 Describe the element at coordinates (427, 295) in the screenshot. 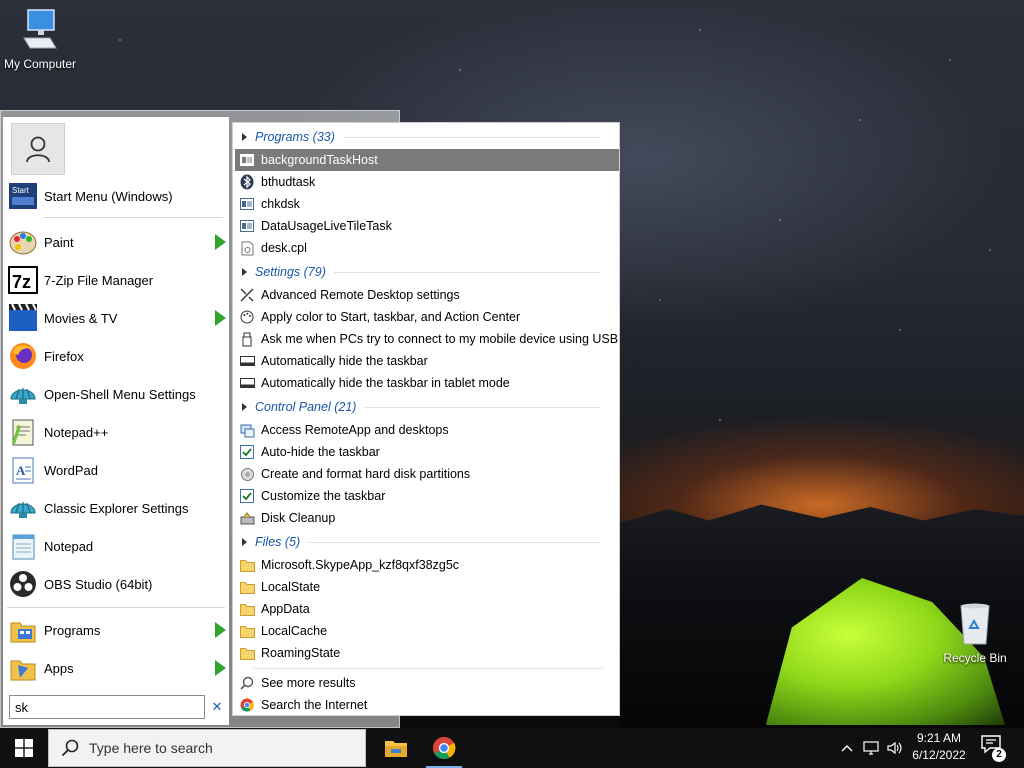

I see `result-item: Advanced Remote Desktop settings` at that location.